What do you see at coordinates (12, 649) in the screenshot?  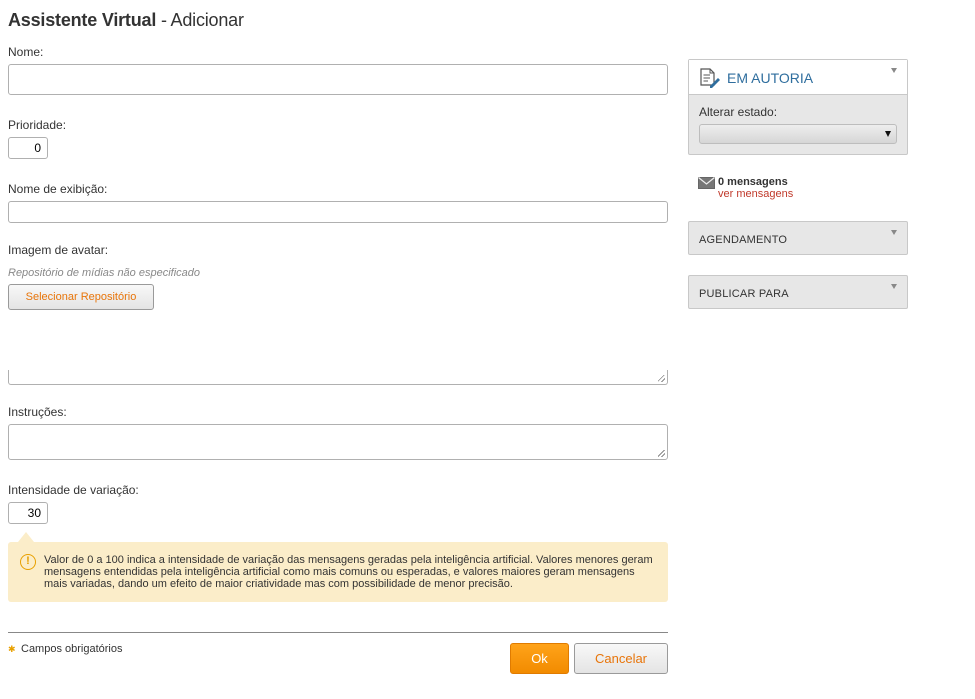 I see `required-asterisk-icon: ✱` at bounding box center [12, 649].